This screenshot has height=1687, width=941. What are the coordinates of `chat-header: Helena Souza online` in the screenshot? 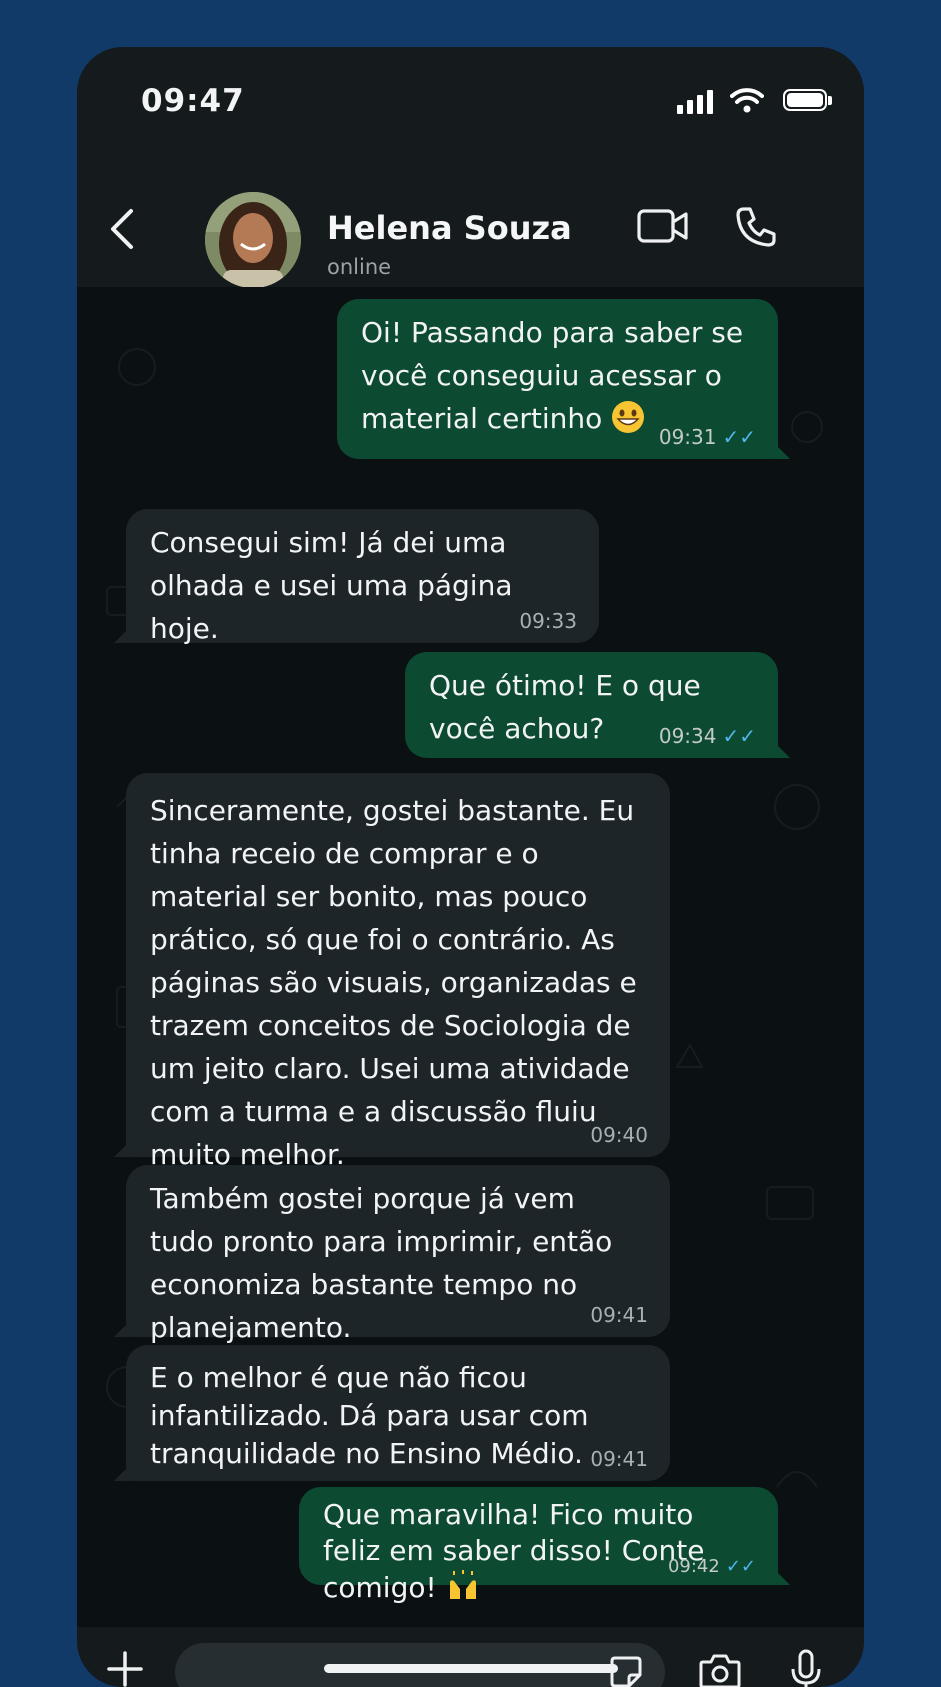 It's located at (470, 222).